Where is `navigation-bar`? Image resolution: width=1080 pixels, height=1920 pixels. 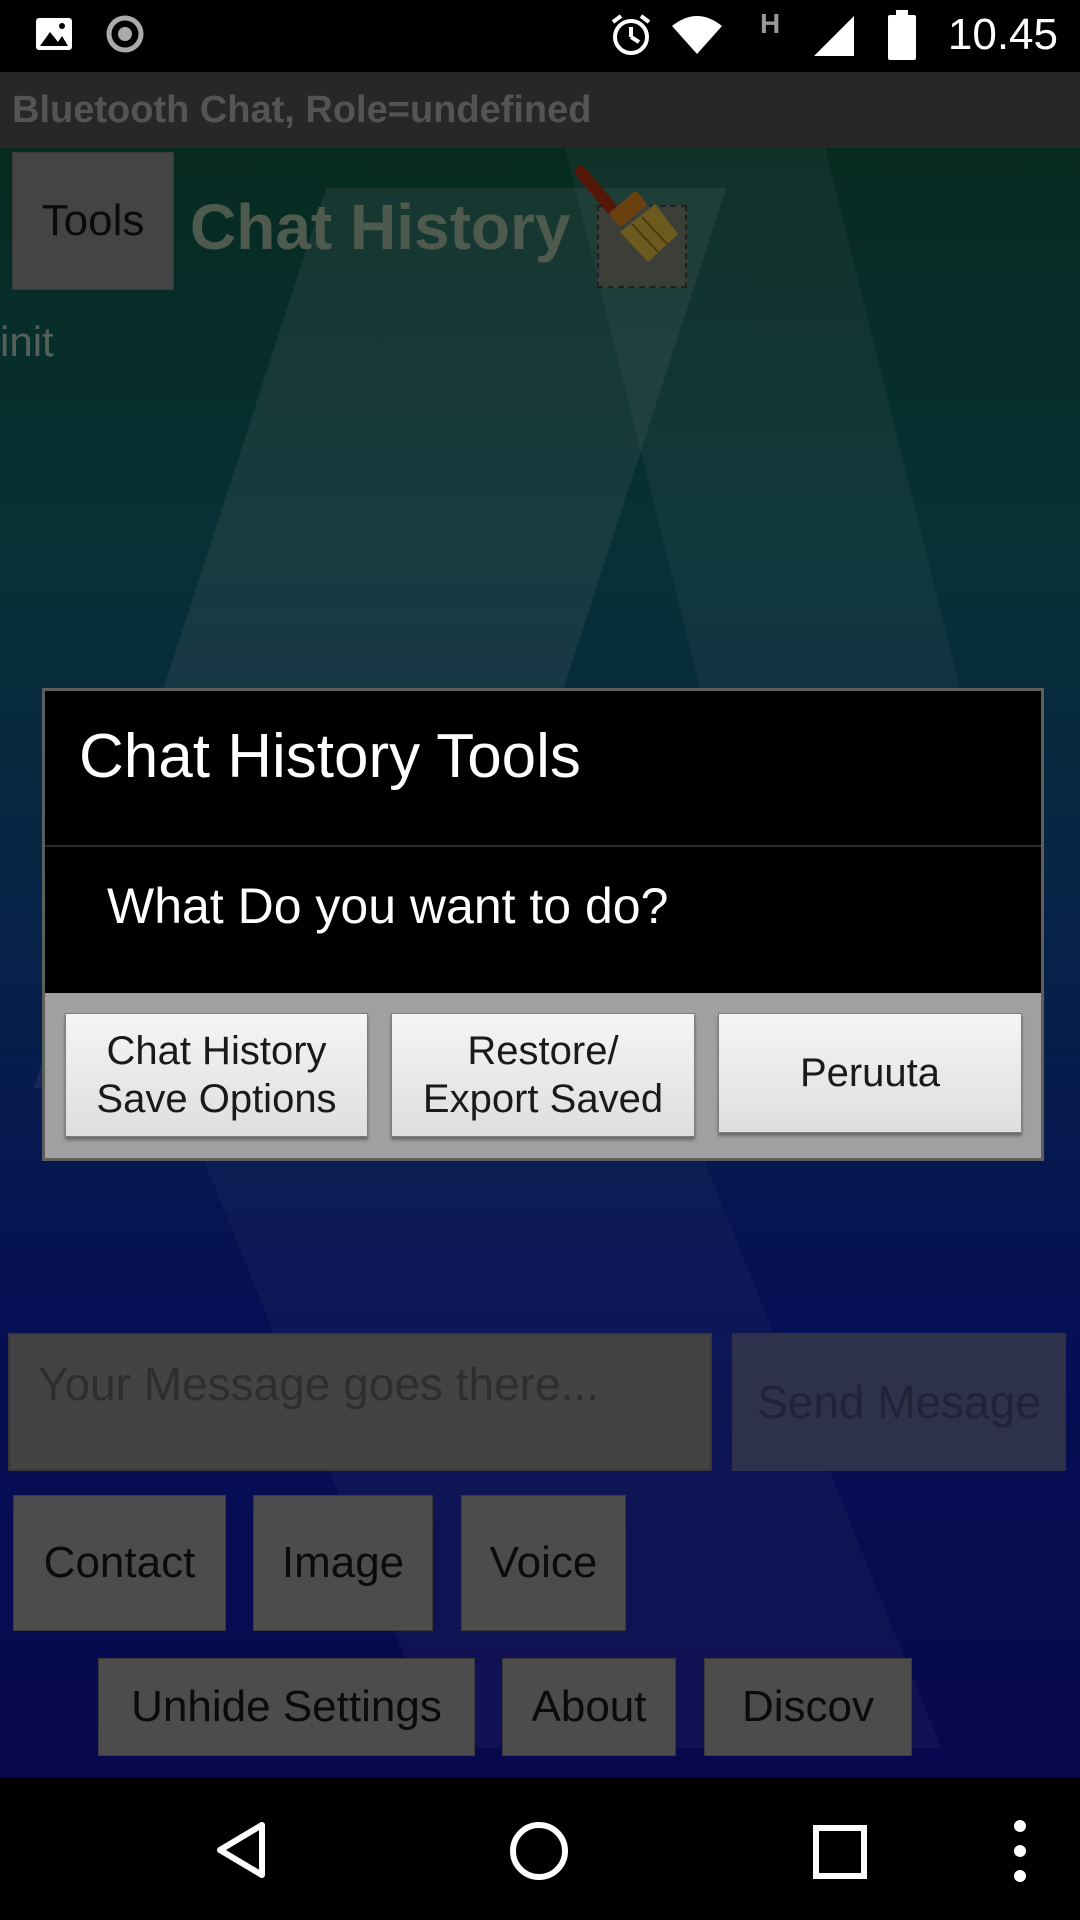
navigation-bar is located at coordinates (540, 1849).